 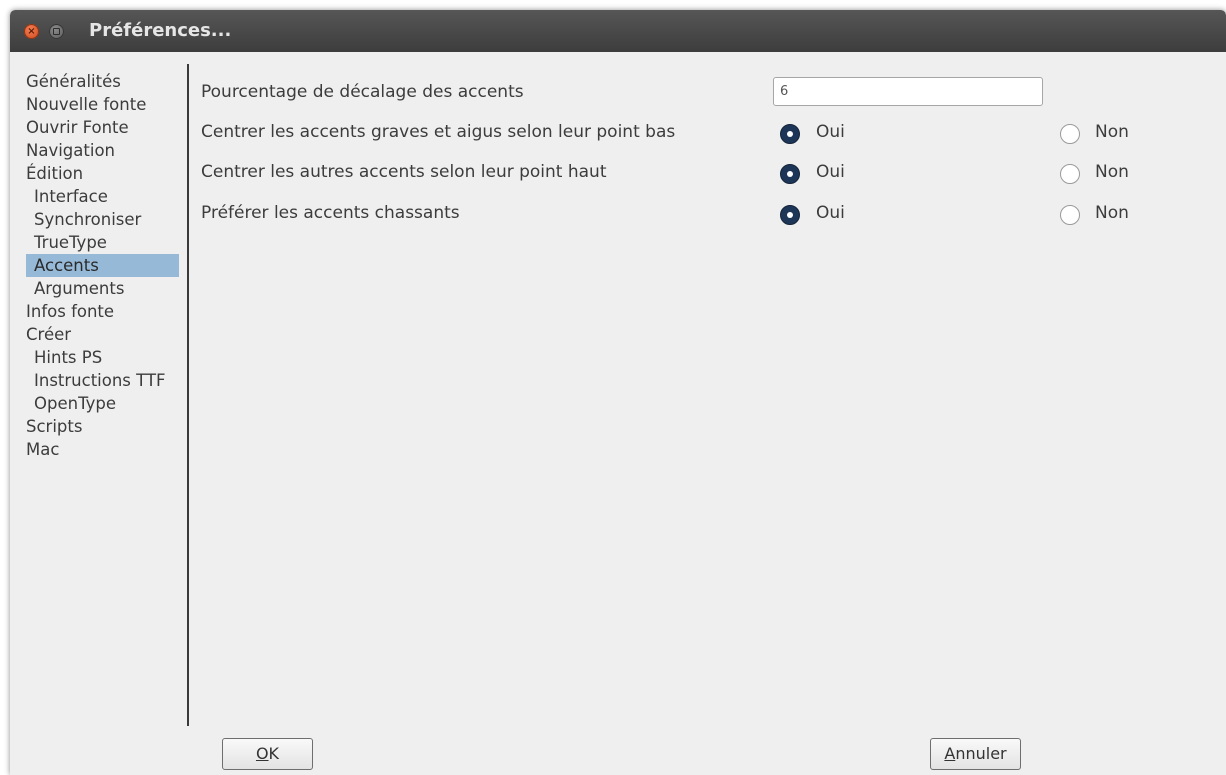 What do you see at coordinates (102, 265) in the screenshot?
I see `sidebar-item-accents: Accents` at bounding box center [102, 265].